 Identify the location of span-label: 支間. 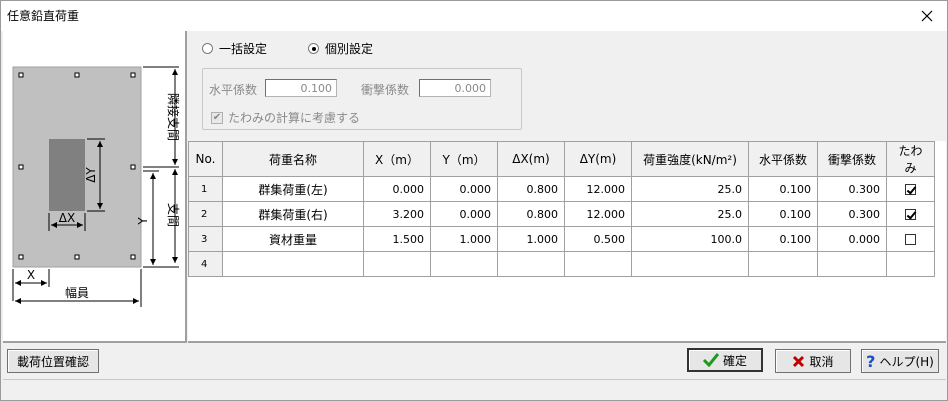
(173, 215).